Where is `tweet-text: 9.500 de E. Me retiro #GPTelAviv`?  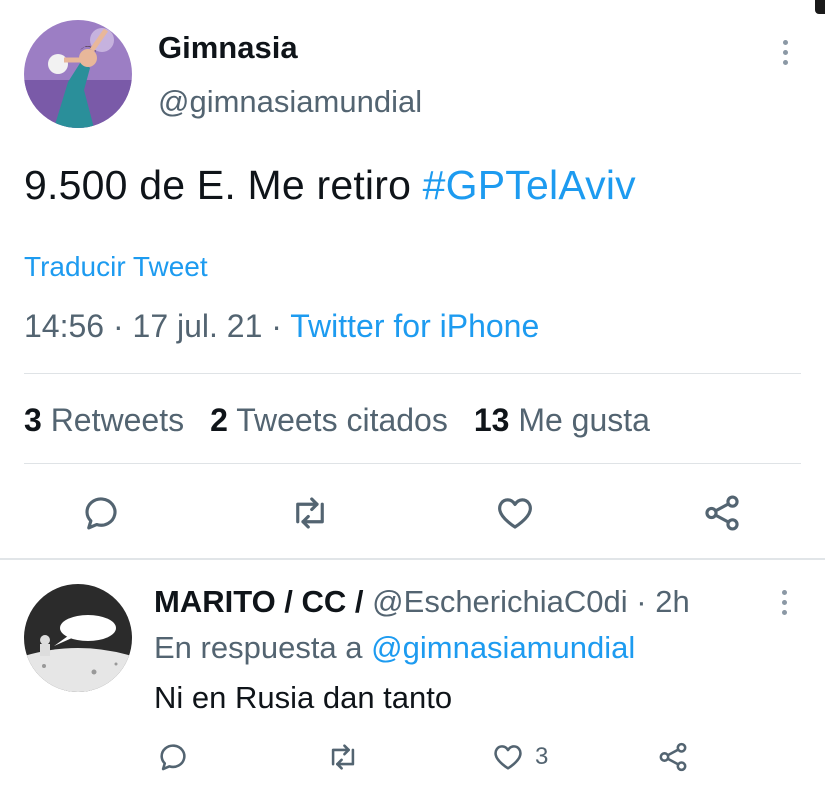 tweet-text: 9.500 de E. Me retiro #GPTelAviv is located at coordinates (330, 185).